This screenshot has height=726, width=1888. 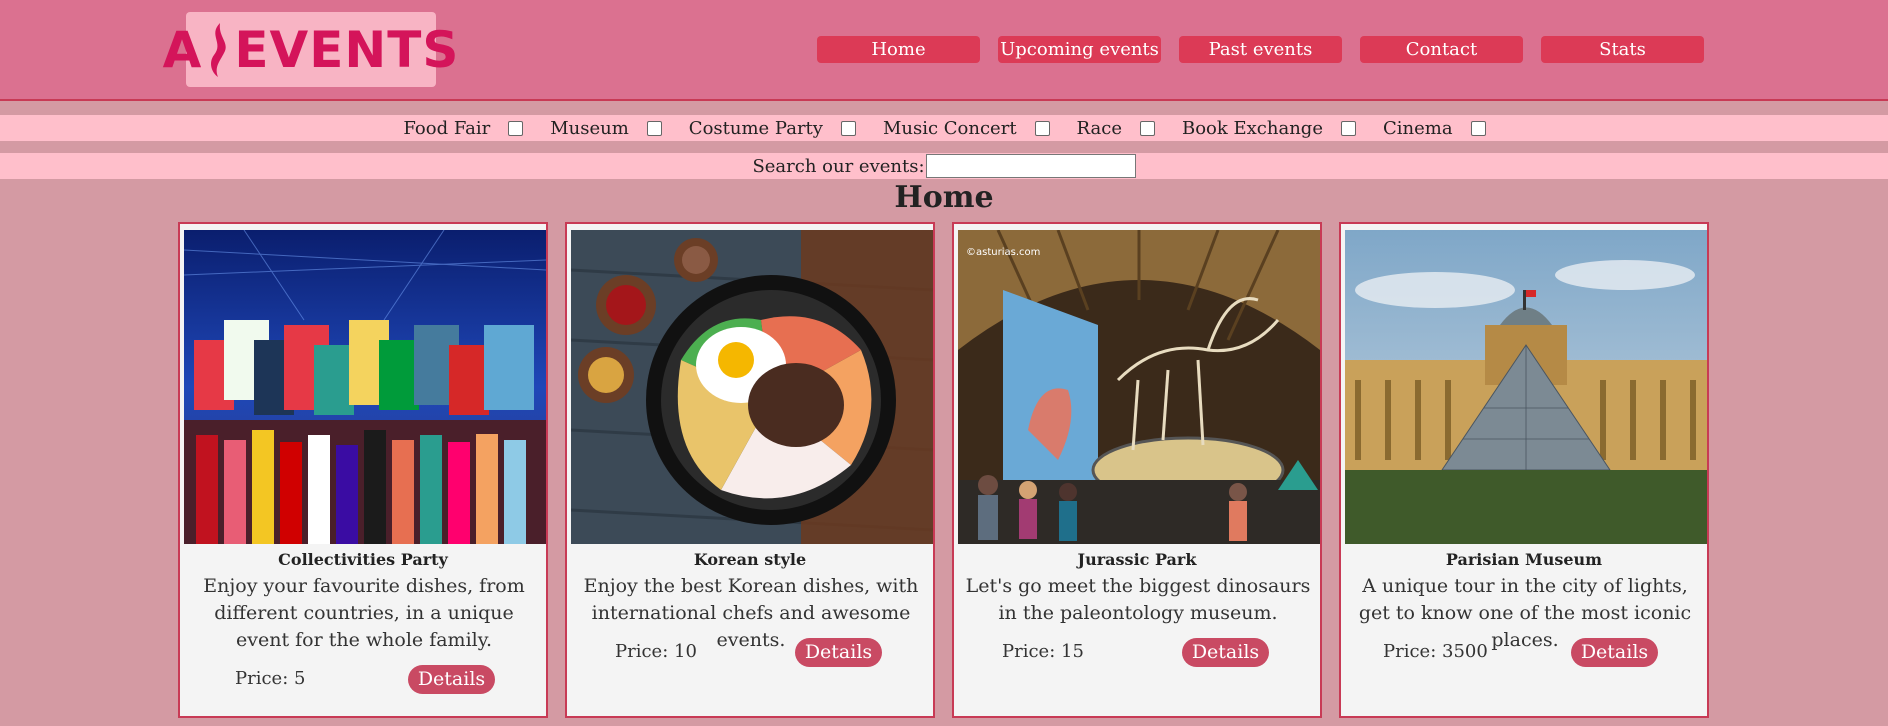 I want to click on site-logo: A EVENTS, so click(x=310, y=49).